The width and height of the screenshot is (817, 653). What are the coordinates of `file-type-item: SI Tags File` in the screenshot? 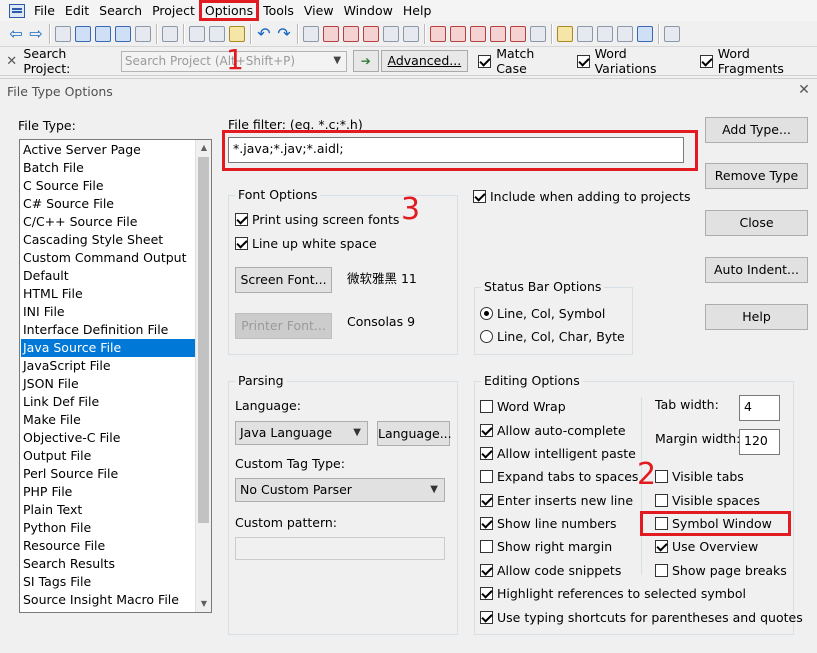 It's located at (108, 582).